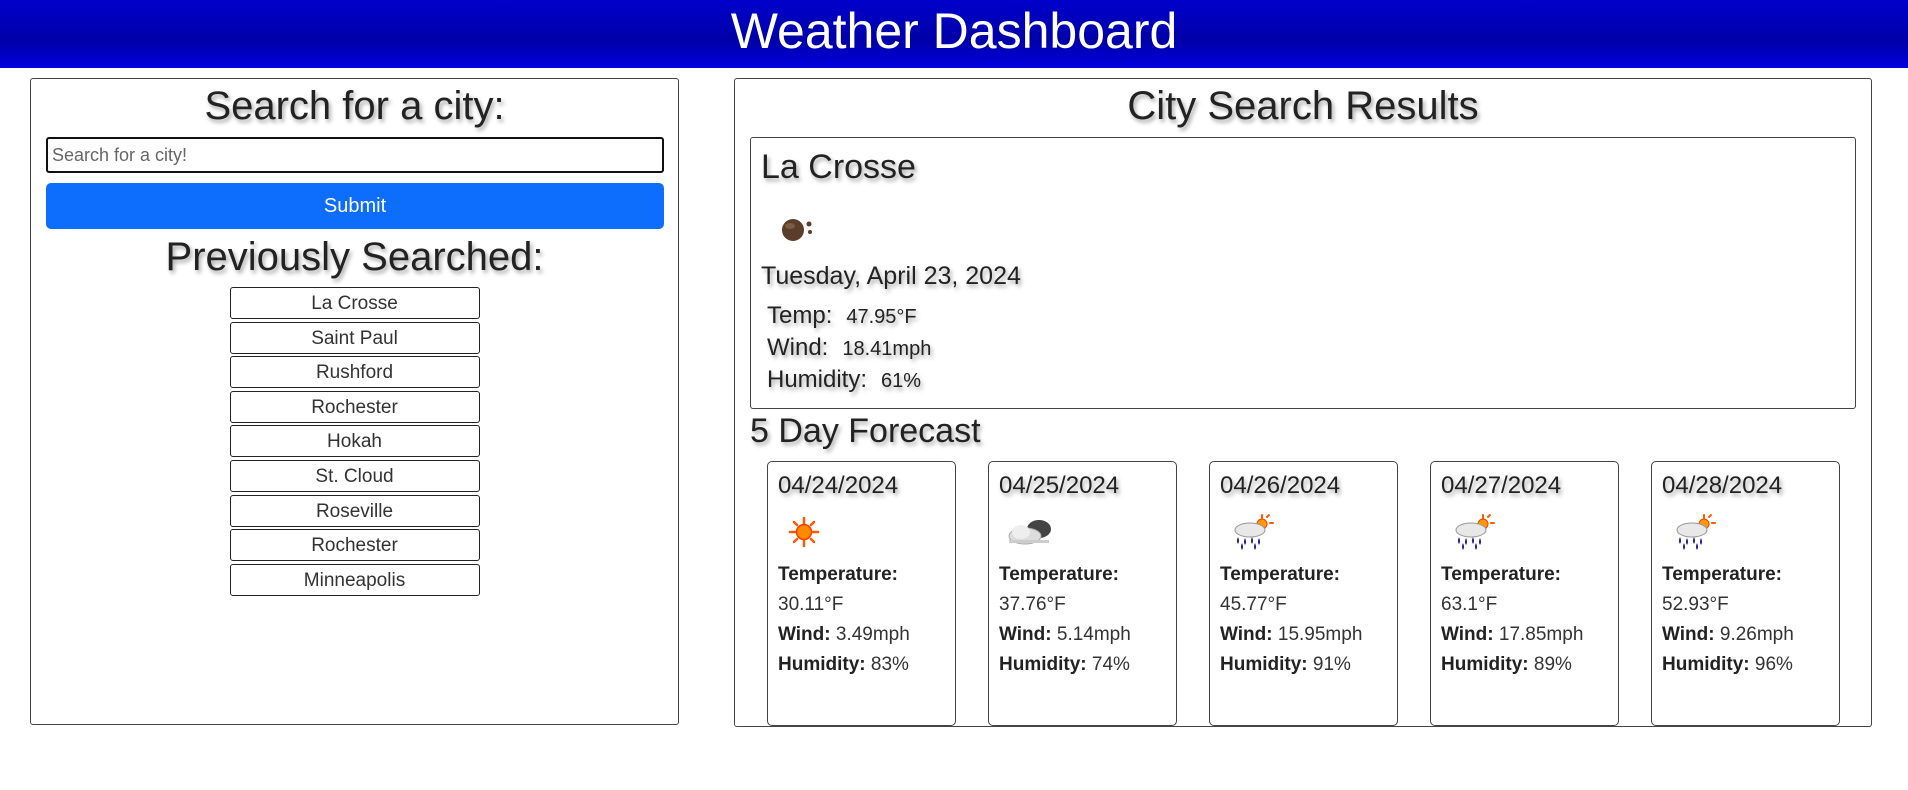  What do you see at coordinates (865, 431) in the screenshot?
I see `forecast-title: 5 Day Forecast` at bounding box center [865, 431].